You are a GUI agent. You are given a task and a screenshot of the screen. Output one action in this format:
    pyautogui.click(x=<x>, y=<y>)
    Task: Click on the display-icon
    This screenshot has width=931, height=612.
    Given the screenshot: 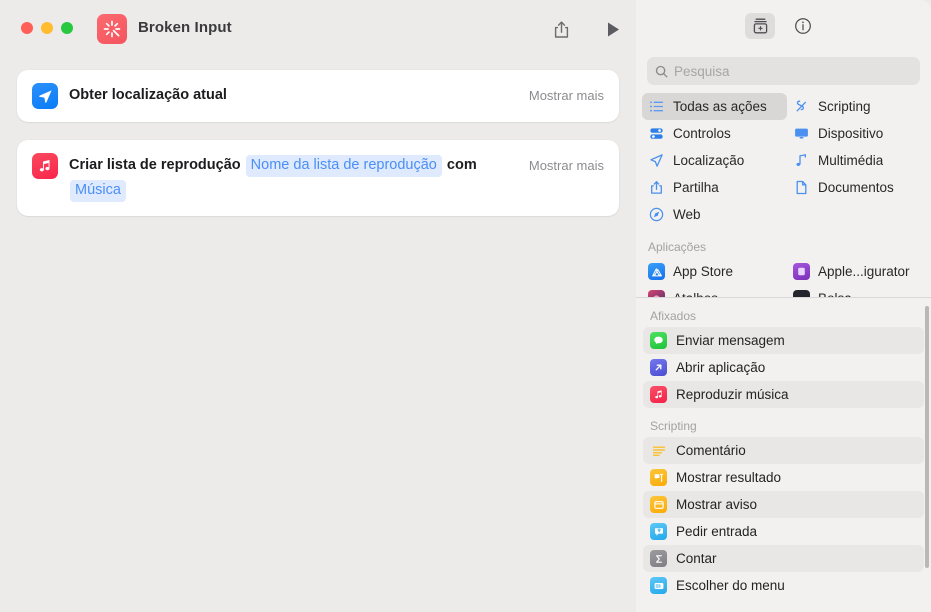 What is the action you would take?
    pyautogui.click(x=801, y=133)
    